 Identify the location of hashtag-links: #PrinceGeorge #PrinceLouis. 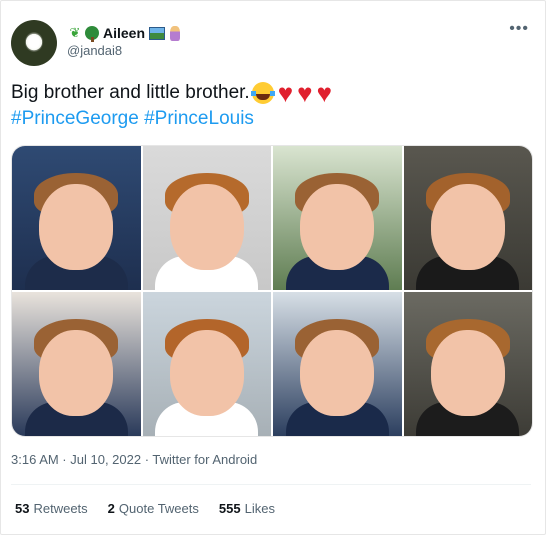
(271, 119).